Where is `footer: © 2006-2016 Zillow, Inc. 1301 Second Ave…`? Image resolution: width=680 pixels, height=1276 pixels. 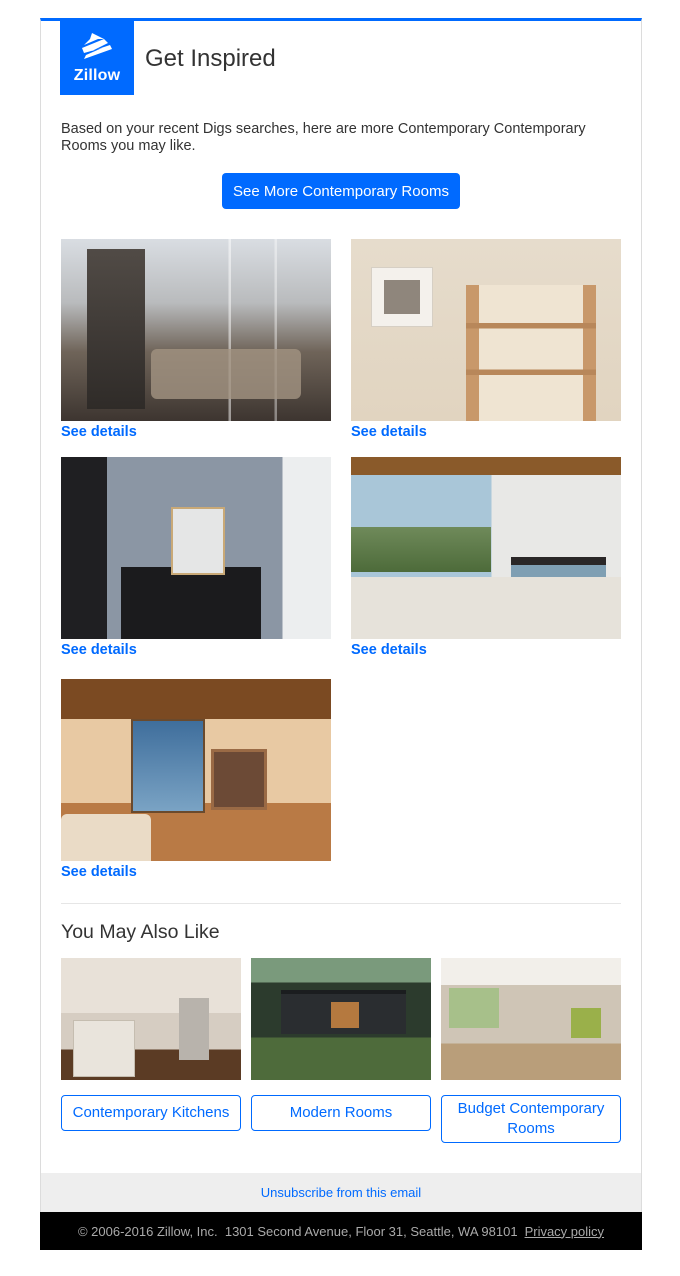
footer: © 2006-2016 Zillow, Inc. 1301 Second Ave… is located at coordinates (341, 1231).